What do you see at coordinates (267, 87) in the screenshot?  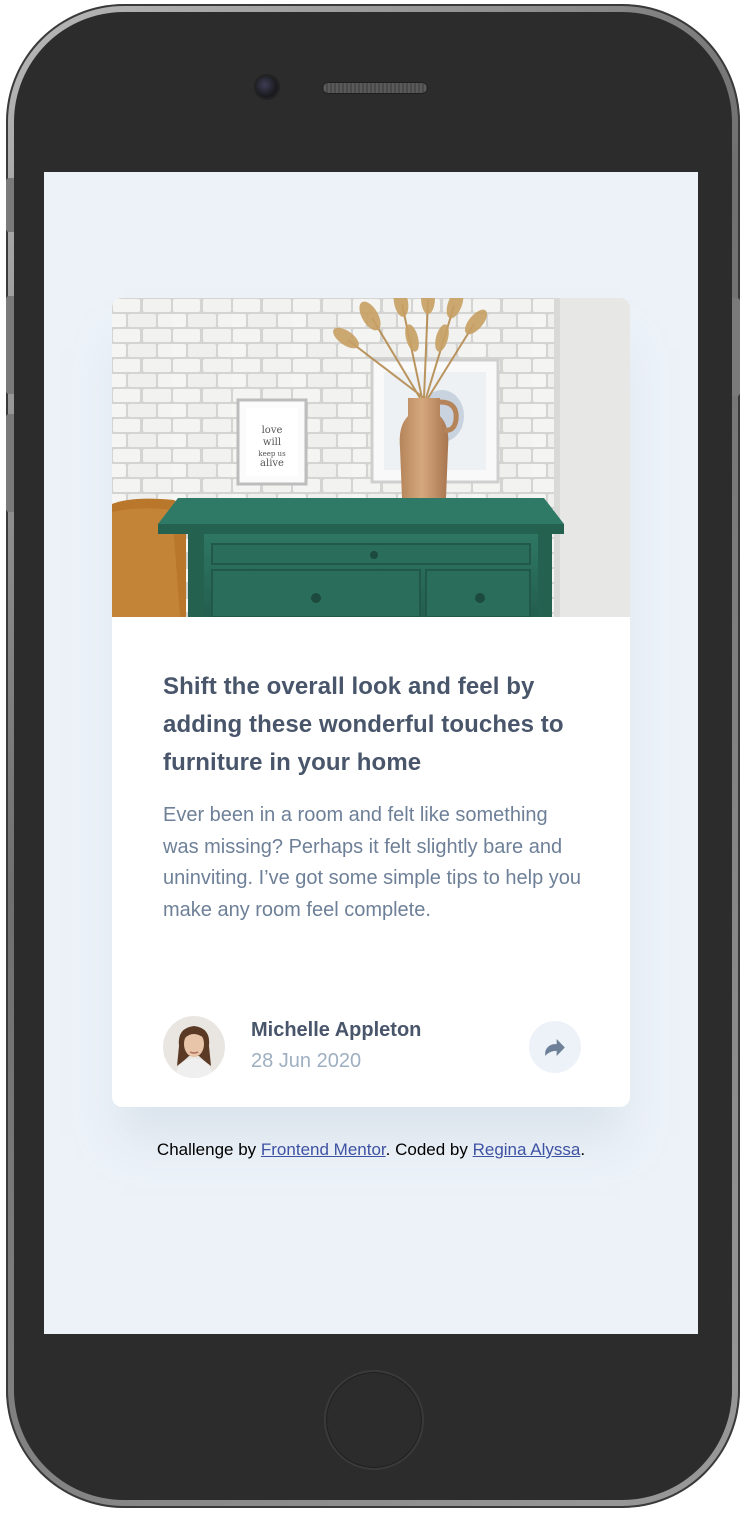 I see `front-camera-icon` at bounding box center [267, 87].